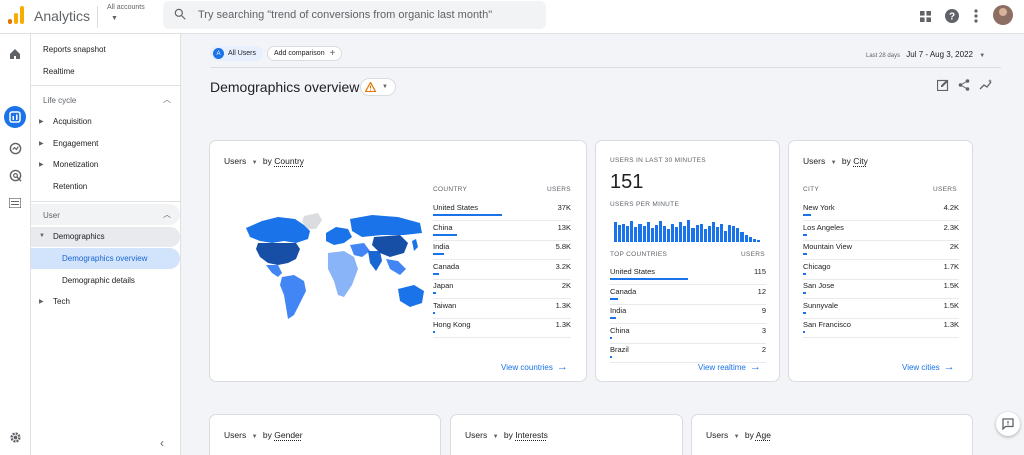  Describe the element at coordinates (79, 236) in the screenshot. I see `nav-demographics: Demographics` at that location.